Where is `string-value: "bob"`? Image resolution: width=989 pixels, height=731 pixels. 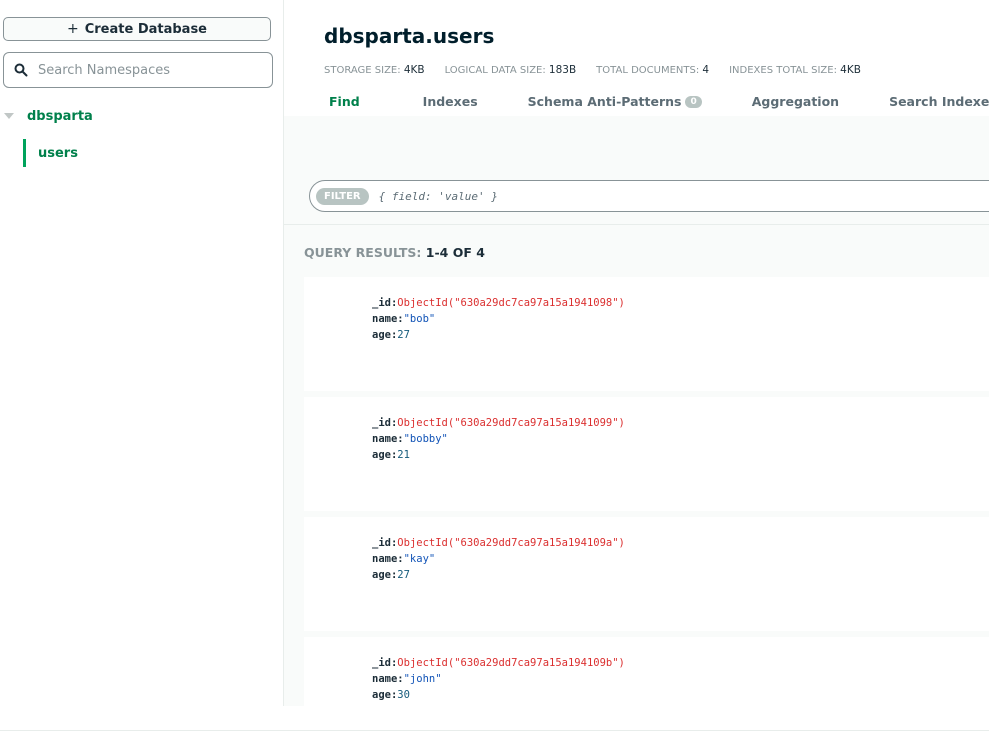 string-value: "bob" is located at coordinates (419, 319).